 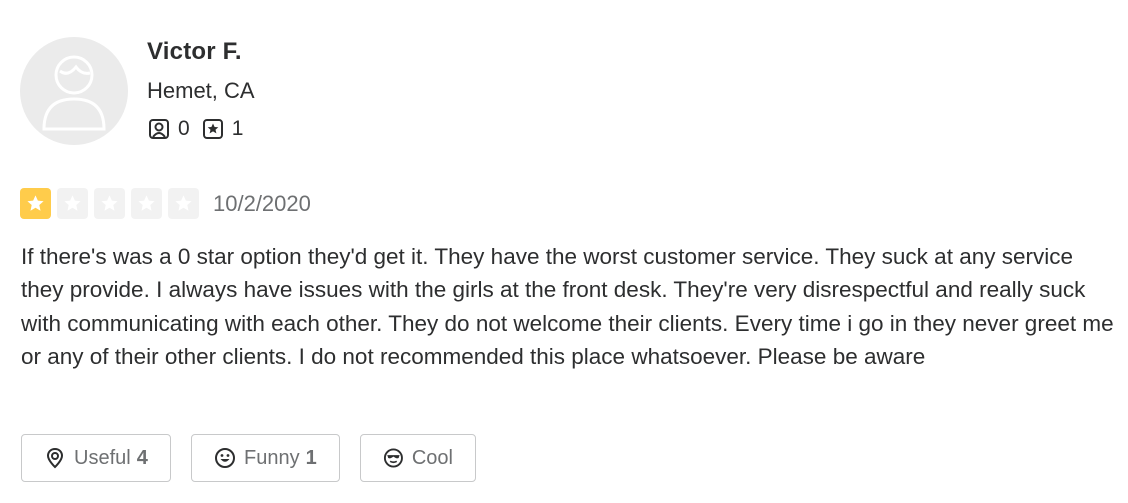 What do you see at coordinates (237, 128) in the screenshot?
I see `reviews-count: 1` at bounding box center [237, 128].